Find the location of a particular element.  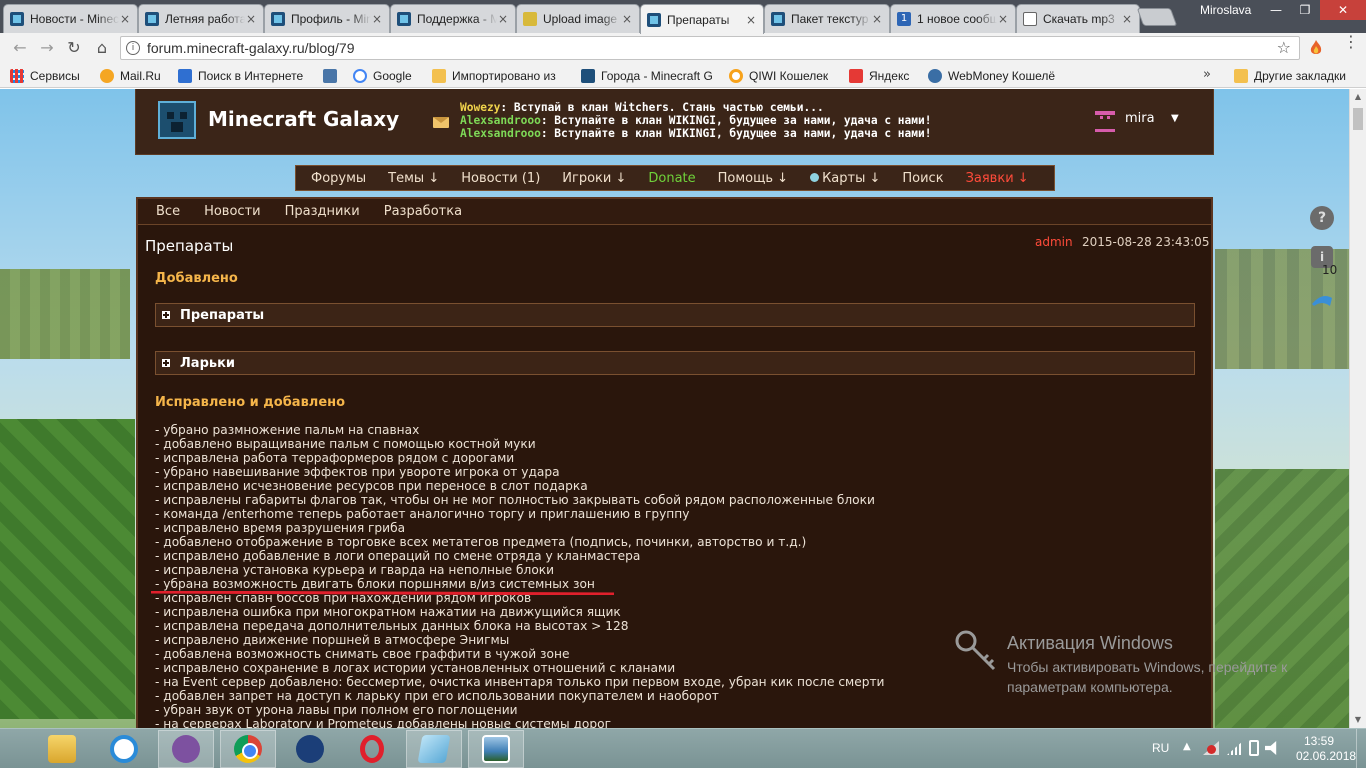

volume-icon is located at coordinates (1271, 748).